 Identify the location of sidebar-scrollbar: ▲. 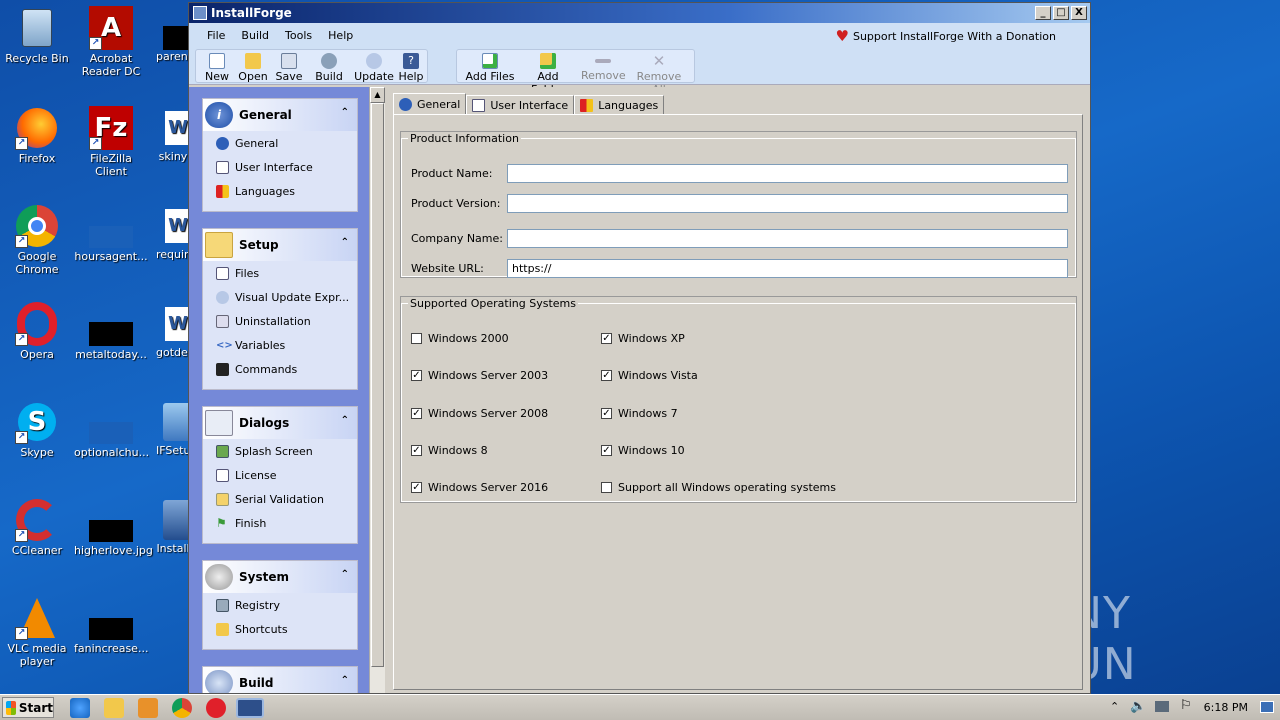
(377, 390).